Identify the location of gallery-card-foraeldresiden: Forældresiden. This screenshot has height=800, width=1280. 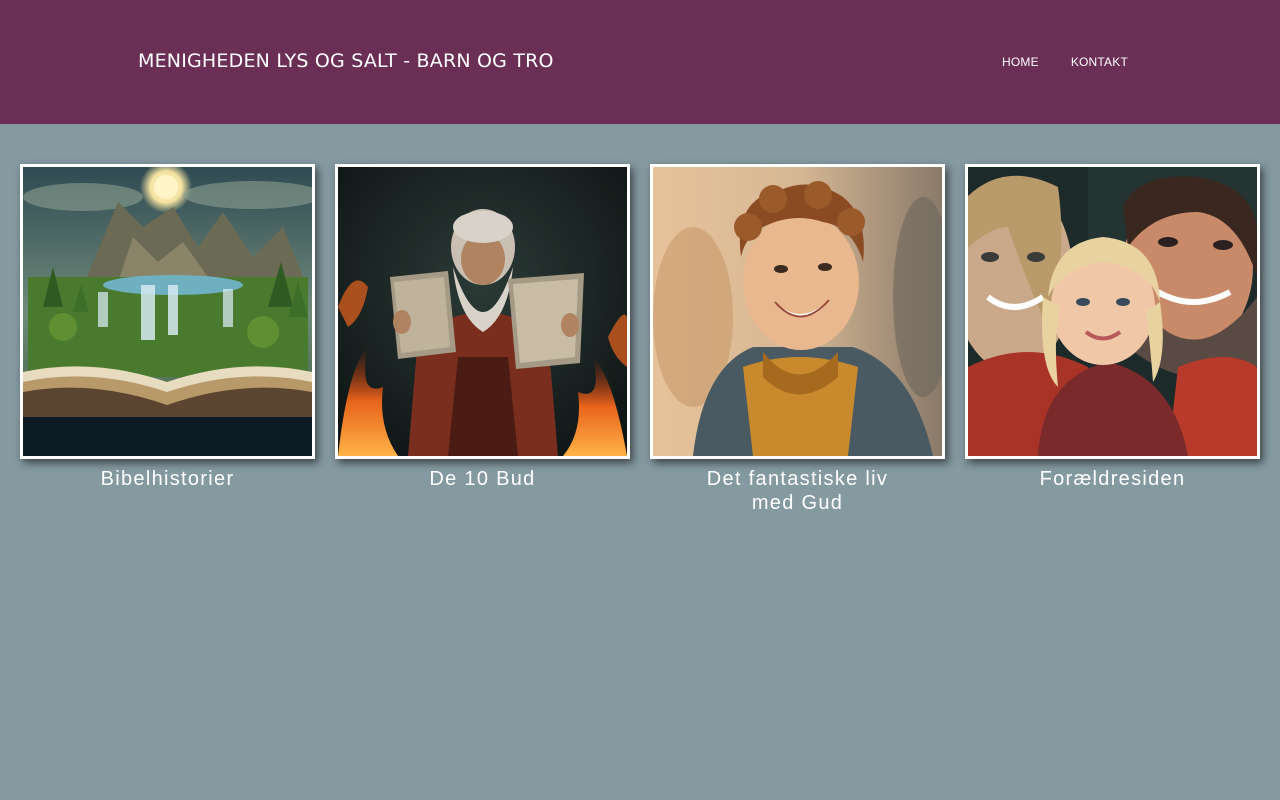
(1112, 327).